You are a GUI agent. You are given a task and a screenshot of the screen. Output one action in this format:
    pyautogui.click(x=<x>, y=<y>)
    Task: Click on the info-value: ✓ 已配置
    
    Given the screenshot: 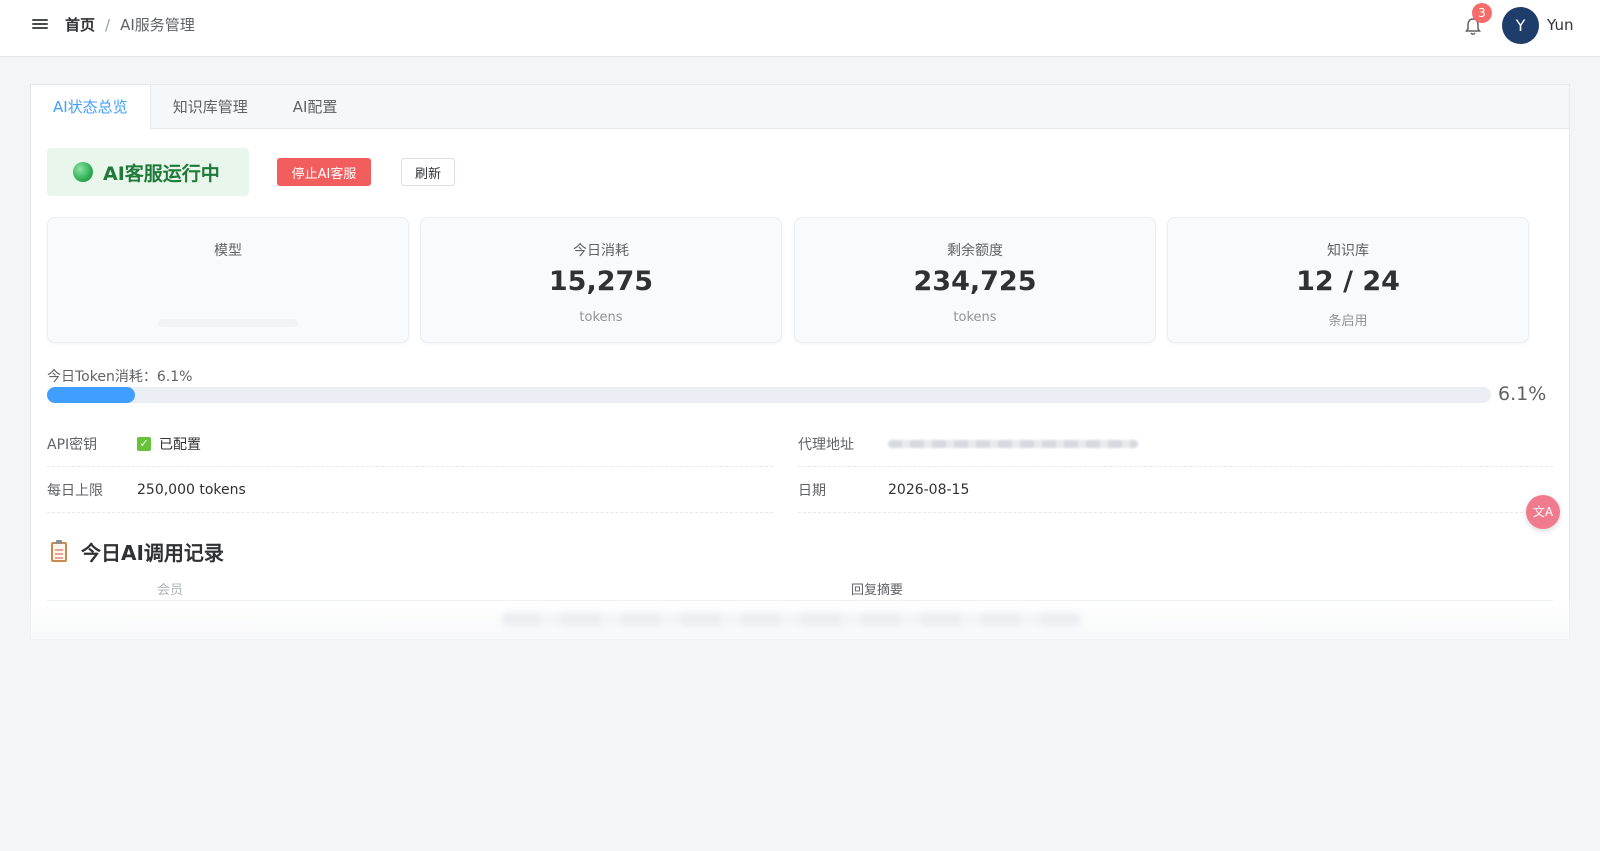 What is the action you would take?
    pyautogui.click(x=169, y=444)
    